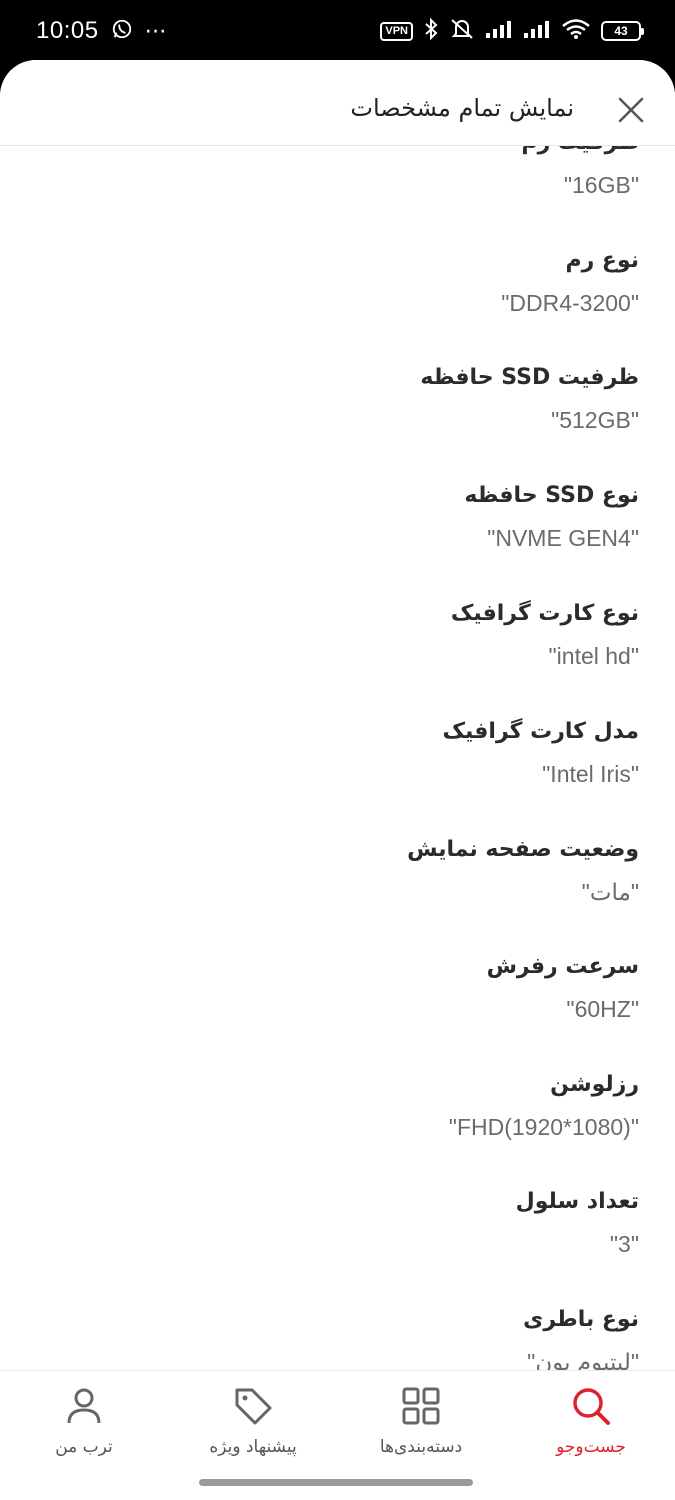  What do you see at coordinates (543, 1127) in the screenshot?
I see `spec-value: "FHD(1920*1080)"` at bounding box center [543, 1127].